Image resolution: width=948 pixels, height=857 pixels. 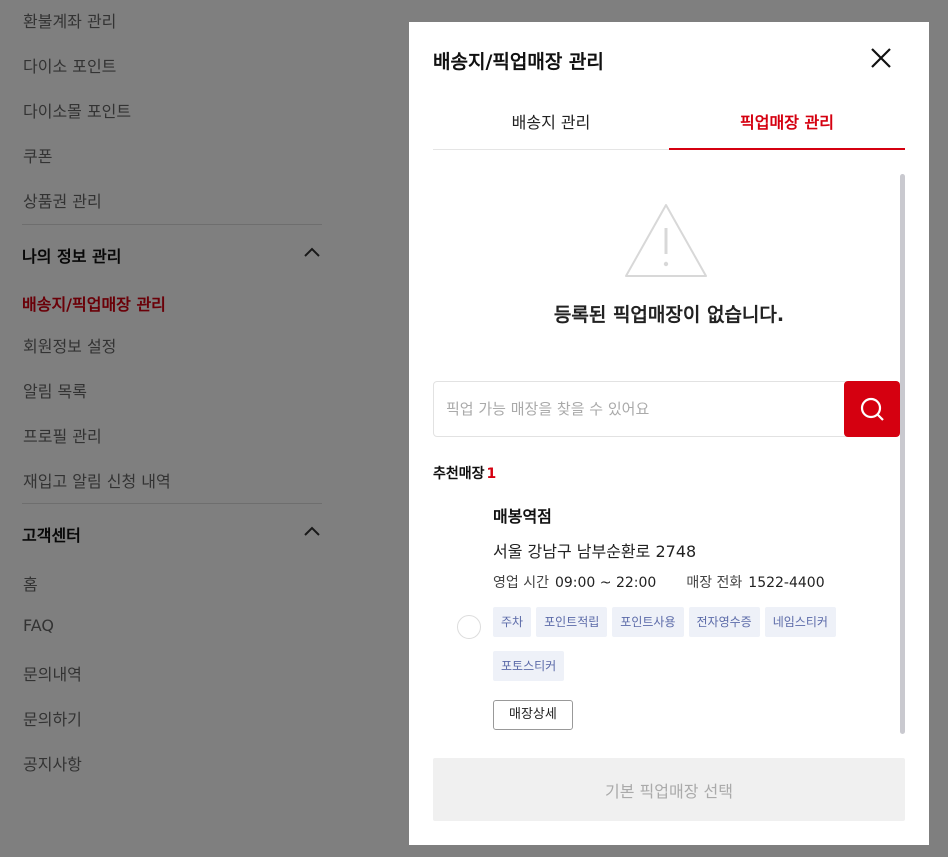 I want to click on hours-label: 영업 시간, so click(x=521, y=583).